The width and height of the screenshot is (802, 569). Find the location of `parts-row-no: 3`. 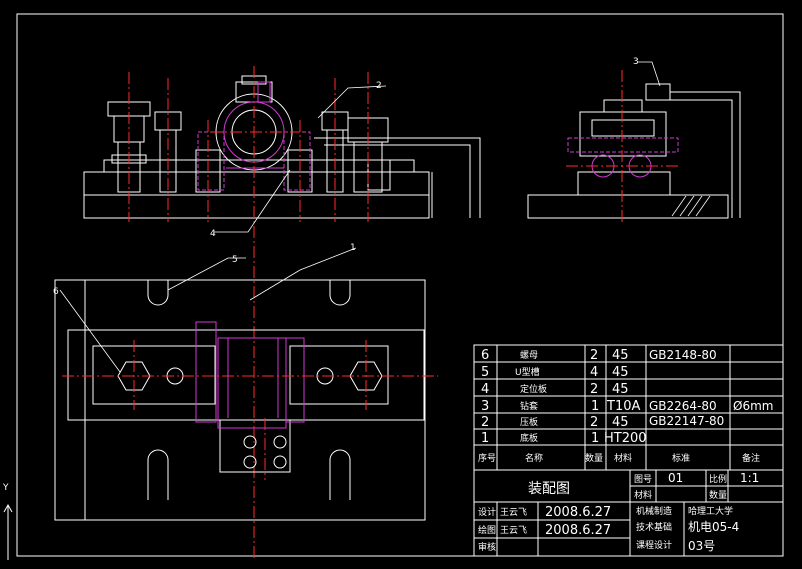

parts-row-no: 3 is located at coordinates (485, 406).